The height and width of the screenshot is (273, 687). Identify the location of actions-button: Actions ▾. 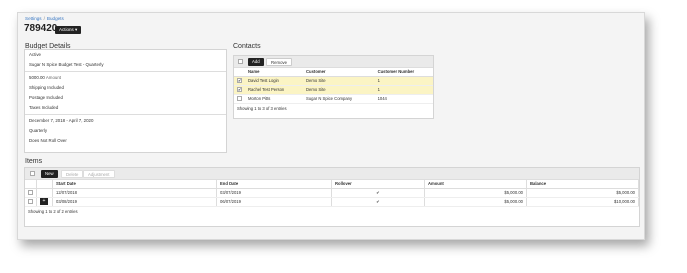
(68, 30).